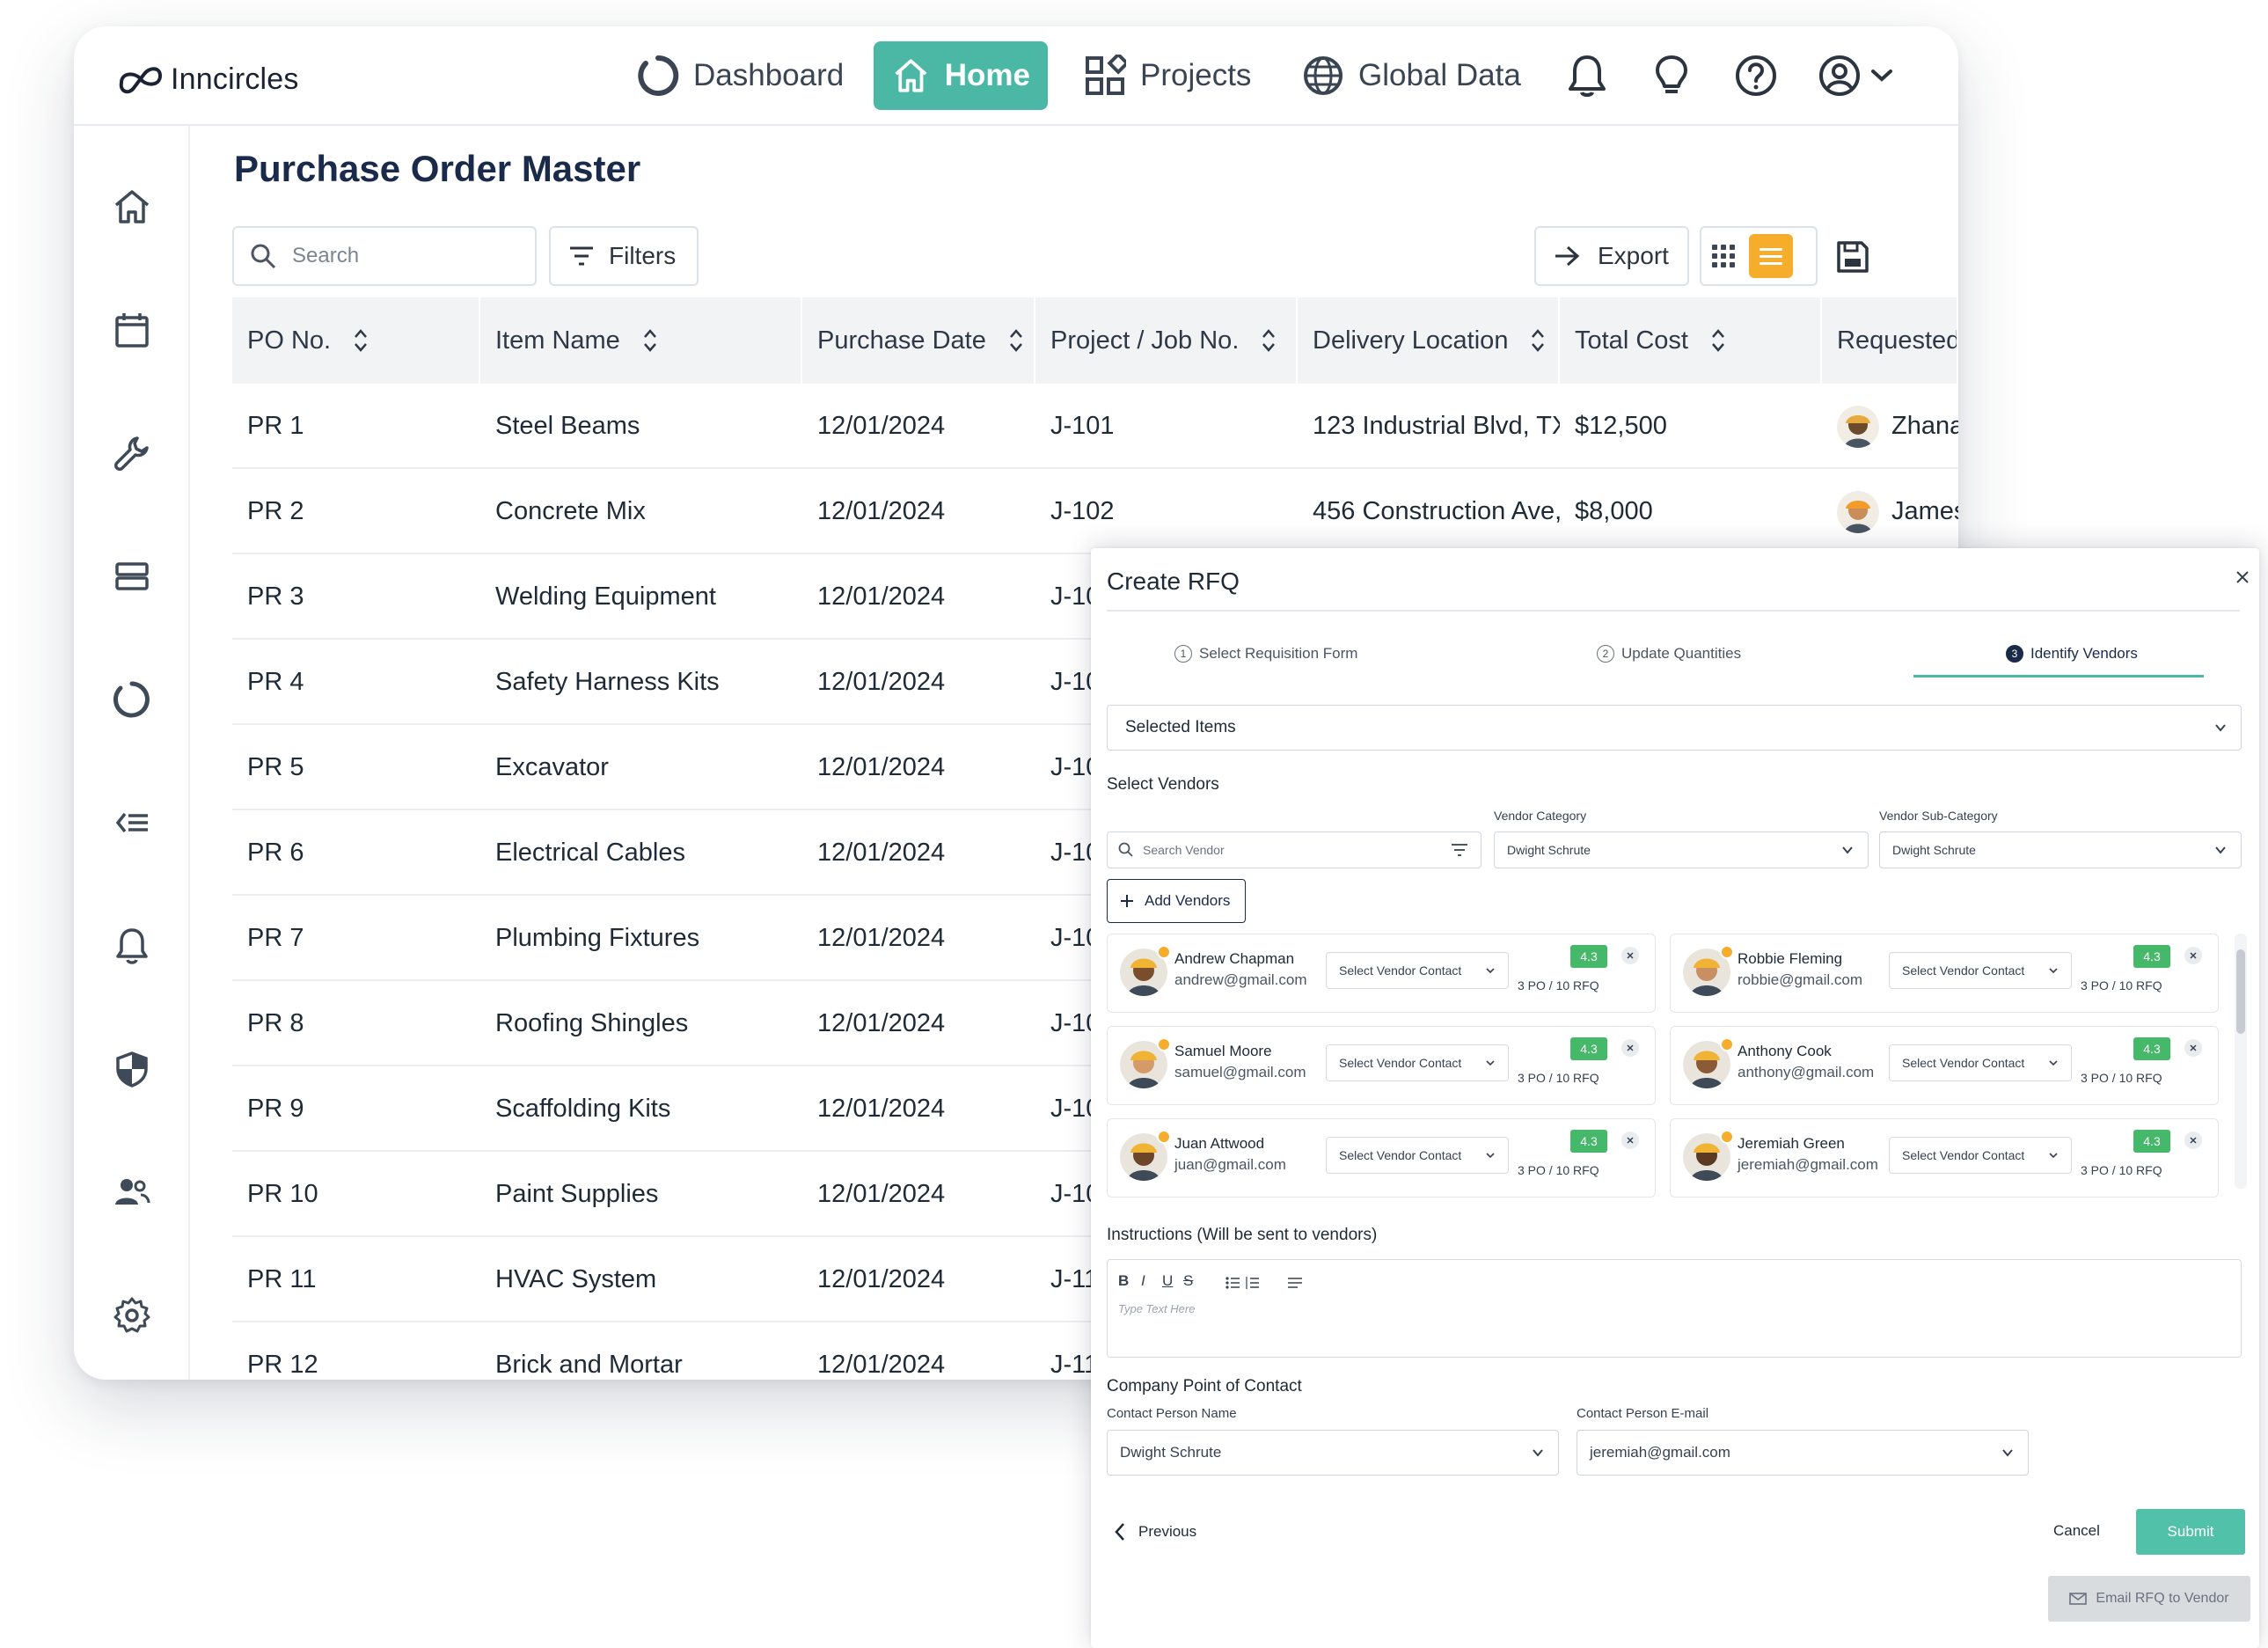  What do you see at coordinates (207, 79) in the screenshot?
I see `app-logo: Inncircles` at bounding box center [207, 79].